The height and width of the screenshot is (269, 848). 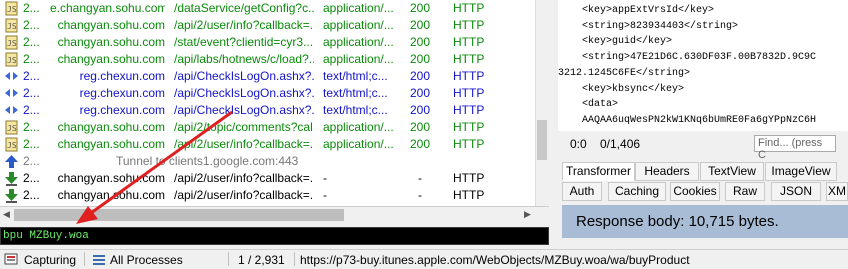 What do you see at coordinates (542, 140) in the screenshot?
I see `vertical-scroll-thumb` at bounding box center [542, 140].